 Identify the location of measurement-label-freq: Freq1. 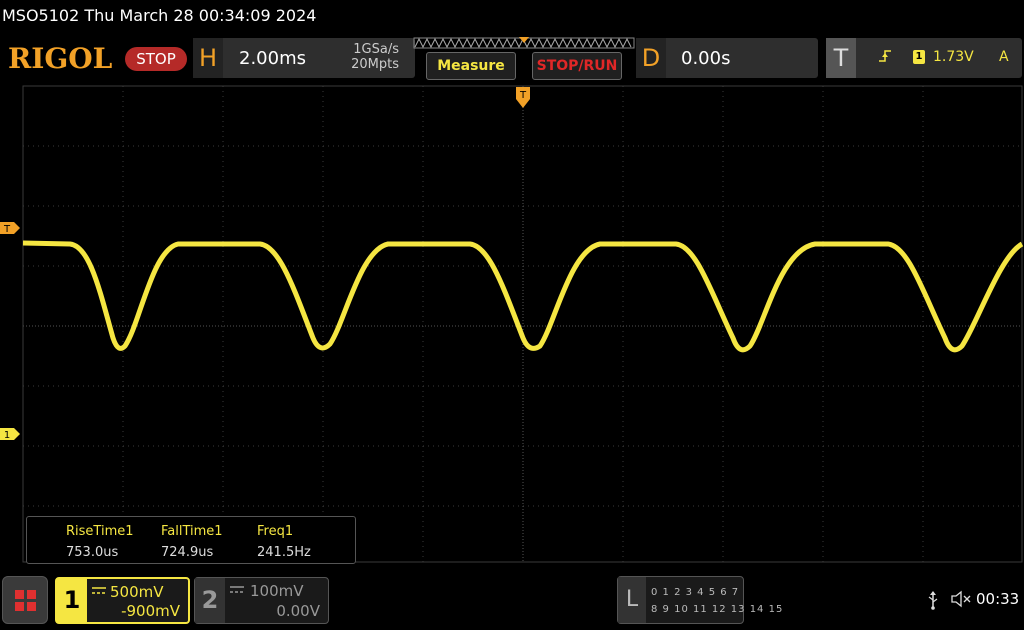
(275, 531).